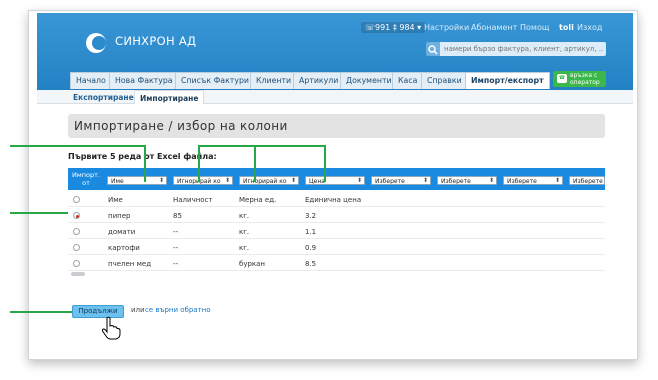 The width and height of the screenshot is (658, 380). What do you see at coordinates (311, 248) in the screenshot?
I see `table-cell: 0.9` at bounding box center [311, 248].